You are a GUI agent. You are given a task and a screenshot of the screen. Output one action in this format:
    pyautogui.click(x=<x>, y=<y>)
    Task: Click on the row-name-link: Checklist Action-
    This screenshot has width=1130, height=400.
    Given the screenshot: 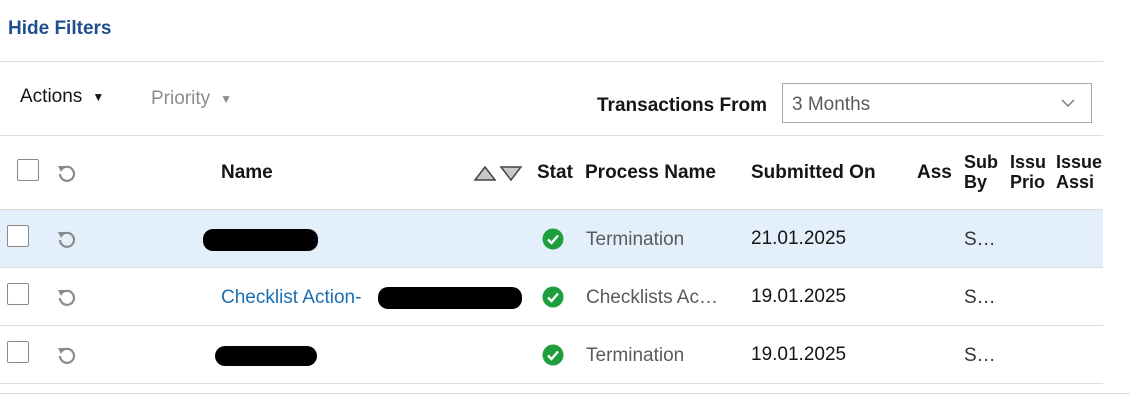 What is the action you would take?
    pyautogui.click(x=291, y=298)
    